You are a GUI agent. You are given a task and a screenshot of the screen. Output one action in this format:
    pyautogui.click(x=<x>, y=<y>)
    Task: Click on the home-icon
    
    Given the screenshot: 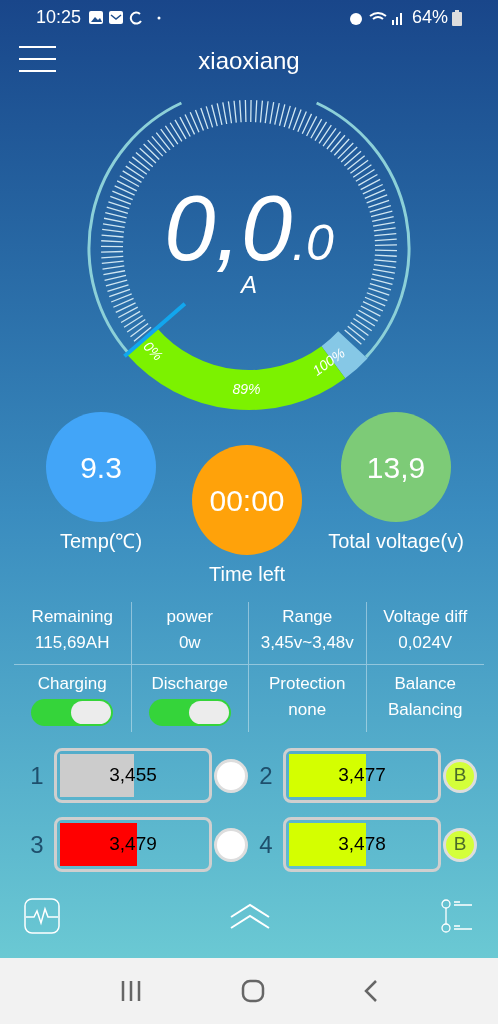 What is the action you would take?
    pyautogui.click(x=253, y=991)
    